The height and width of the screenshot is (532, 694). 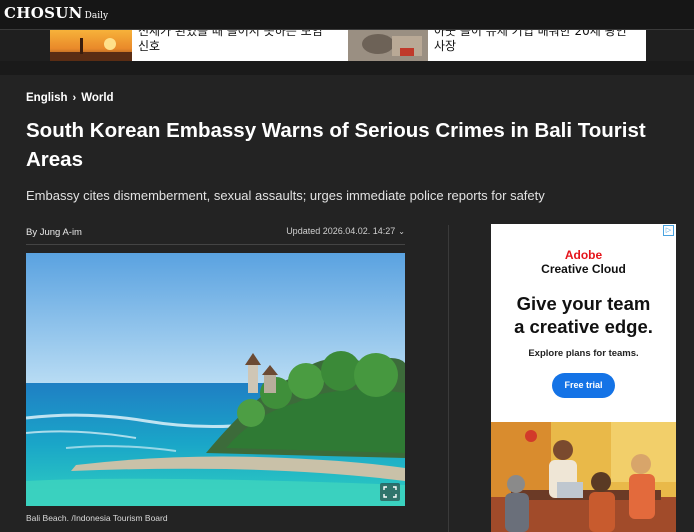 I want to click on updated-text: Updated 2026.04.02. 14:27, so click(x=341, y=231).